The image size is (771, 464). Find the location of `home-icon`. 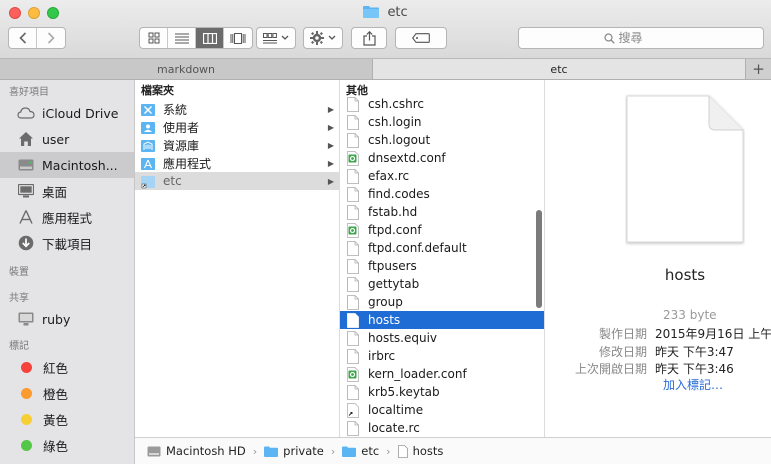

home-icon is located at coordinates (26, 139).